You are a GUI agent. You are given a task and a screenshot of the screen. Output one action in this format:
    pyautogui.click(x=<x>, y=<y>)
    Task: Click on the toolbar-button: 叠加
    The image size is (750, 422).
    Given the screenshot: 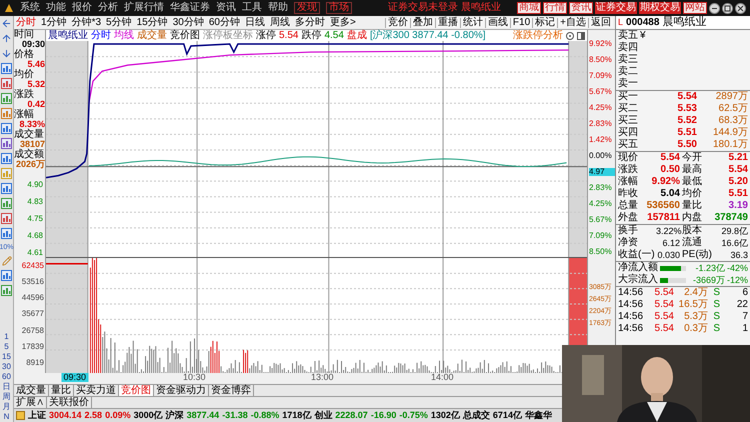 What is the action you would take?
    pyautogui.click(x=422, y=23)
    